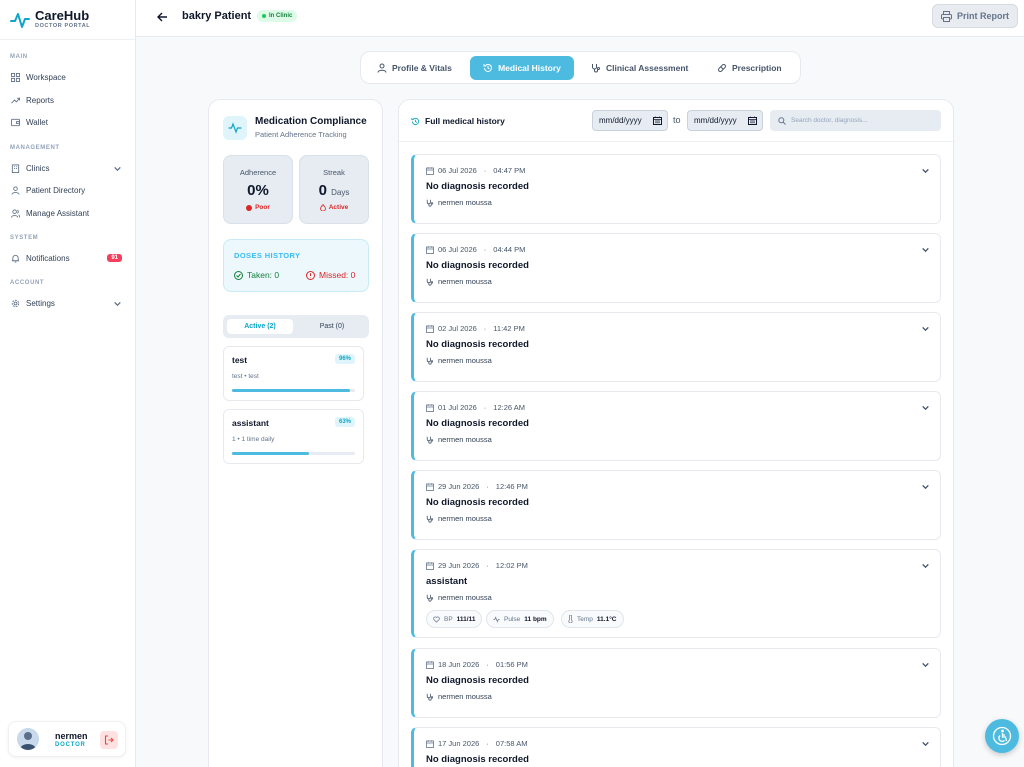 The width and height of the screenshot is (1024, 767). Describe the element at coordinates (28, 739) in the screenshot. I see `avatar` at that location.